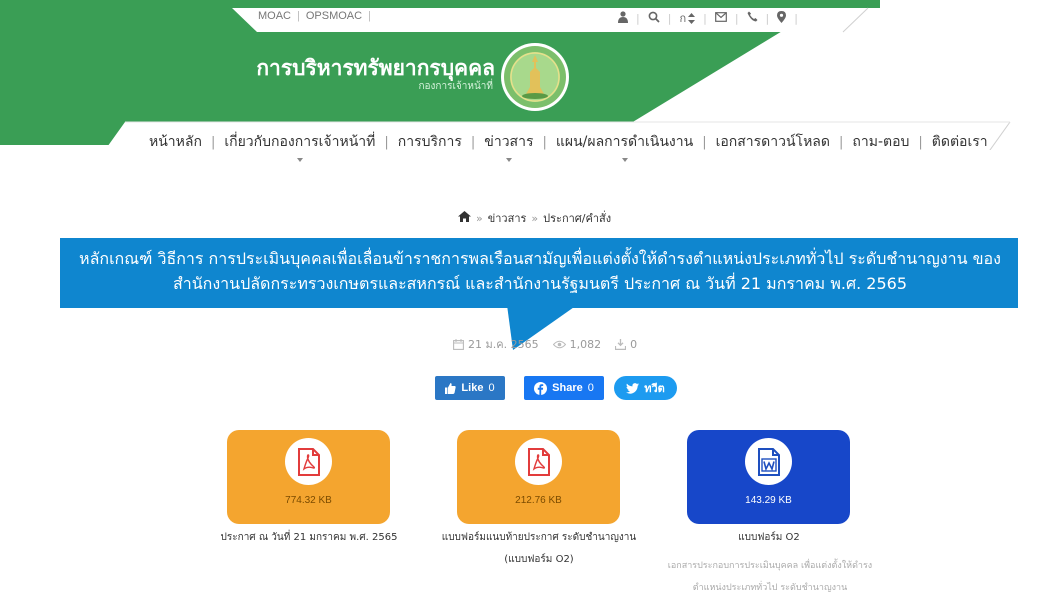 The height and width of the screenshot is (596, 1061). Describe the element at coordinates (645, 388) in the screenshot. I see `tweet-button: ทวีต` at that location.